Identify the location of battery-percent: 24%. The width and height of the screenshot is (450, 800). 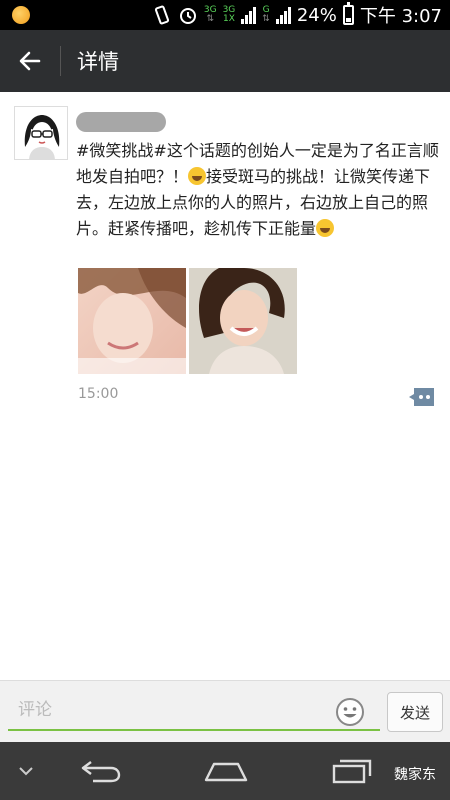
(316, 15).